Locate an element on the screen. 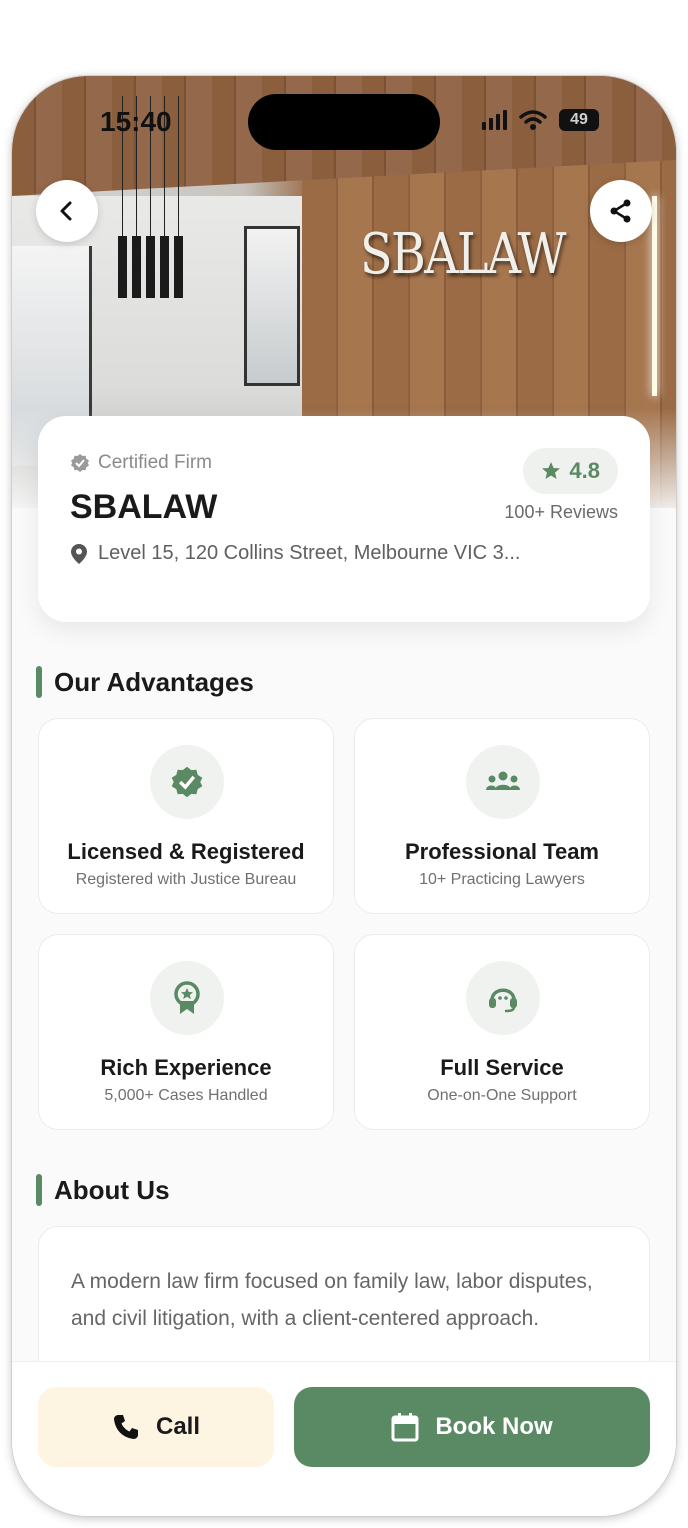  headset-icon is located at coordinates (503, 1000).